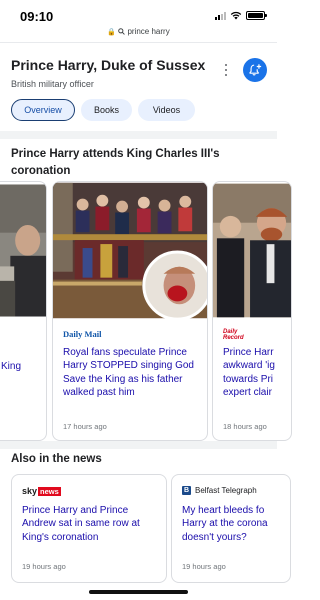 This screenshot has width=320, height=600. What do you see at coordinates (43, 110) in the screenshot?
I see `tab-overview: Overview` at bounding box center [43, 110].